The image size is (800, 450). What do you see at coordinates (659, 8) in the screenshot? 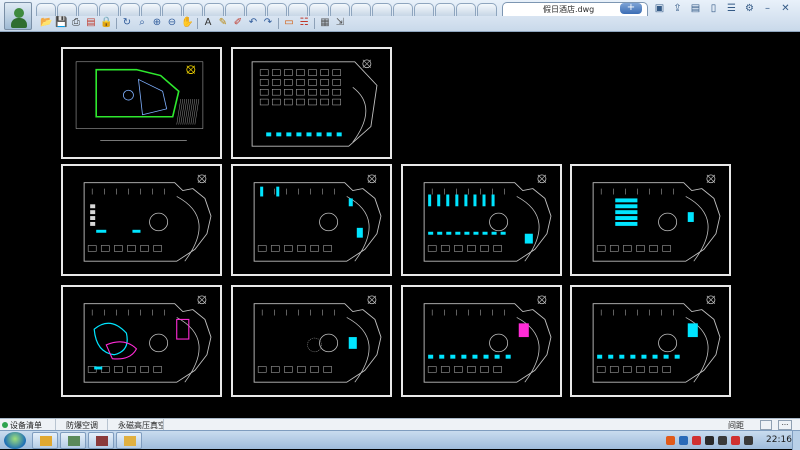
I see `picture-icon: ▣` at bounding box center [659, 8].